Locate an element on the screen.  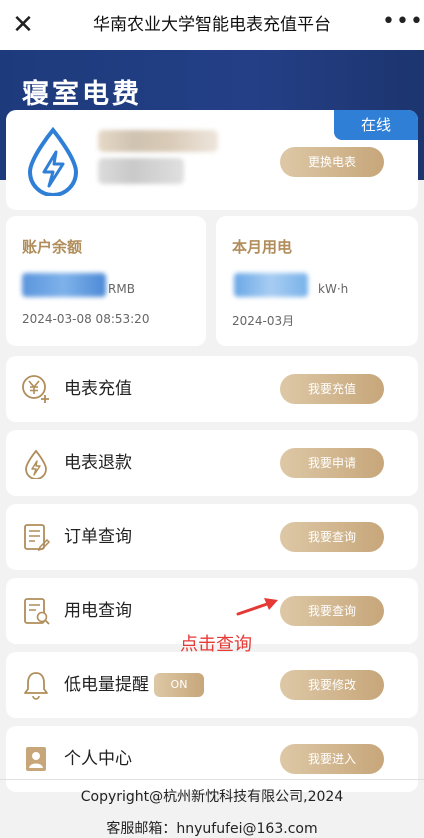
yuan-plus-icon is located at coordinates (35, 389).